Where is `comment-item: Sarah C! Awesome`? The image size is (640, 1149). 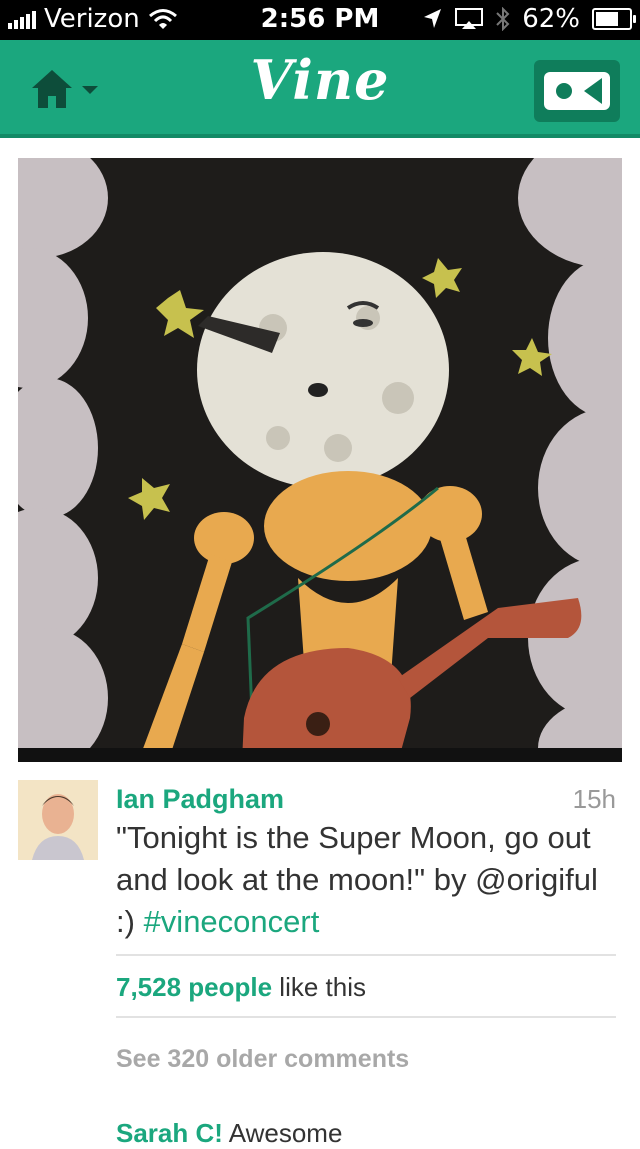
comment-item: Sarah C! Awesome is located at coordinates (229, 1133).